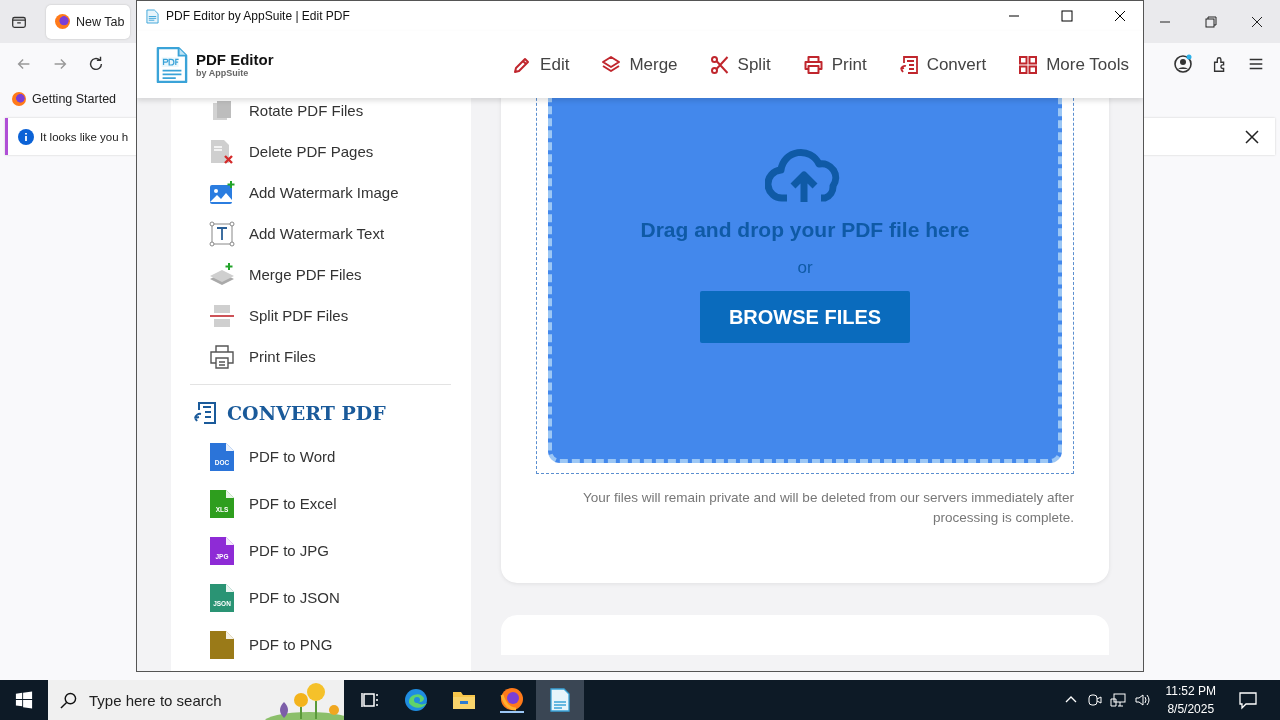 This screenshot has height=720, width=1280. I want to click on app-name: PDF Editor, so click(235, 59).